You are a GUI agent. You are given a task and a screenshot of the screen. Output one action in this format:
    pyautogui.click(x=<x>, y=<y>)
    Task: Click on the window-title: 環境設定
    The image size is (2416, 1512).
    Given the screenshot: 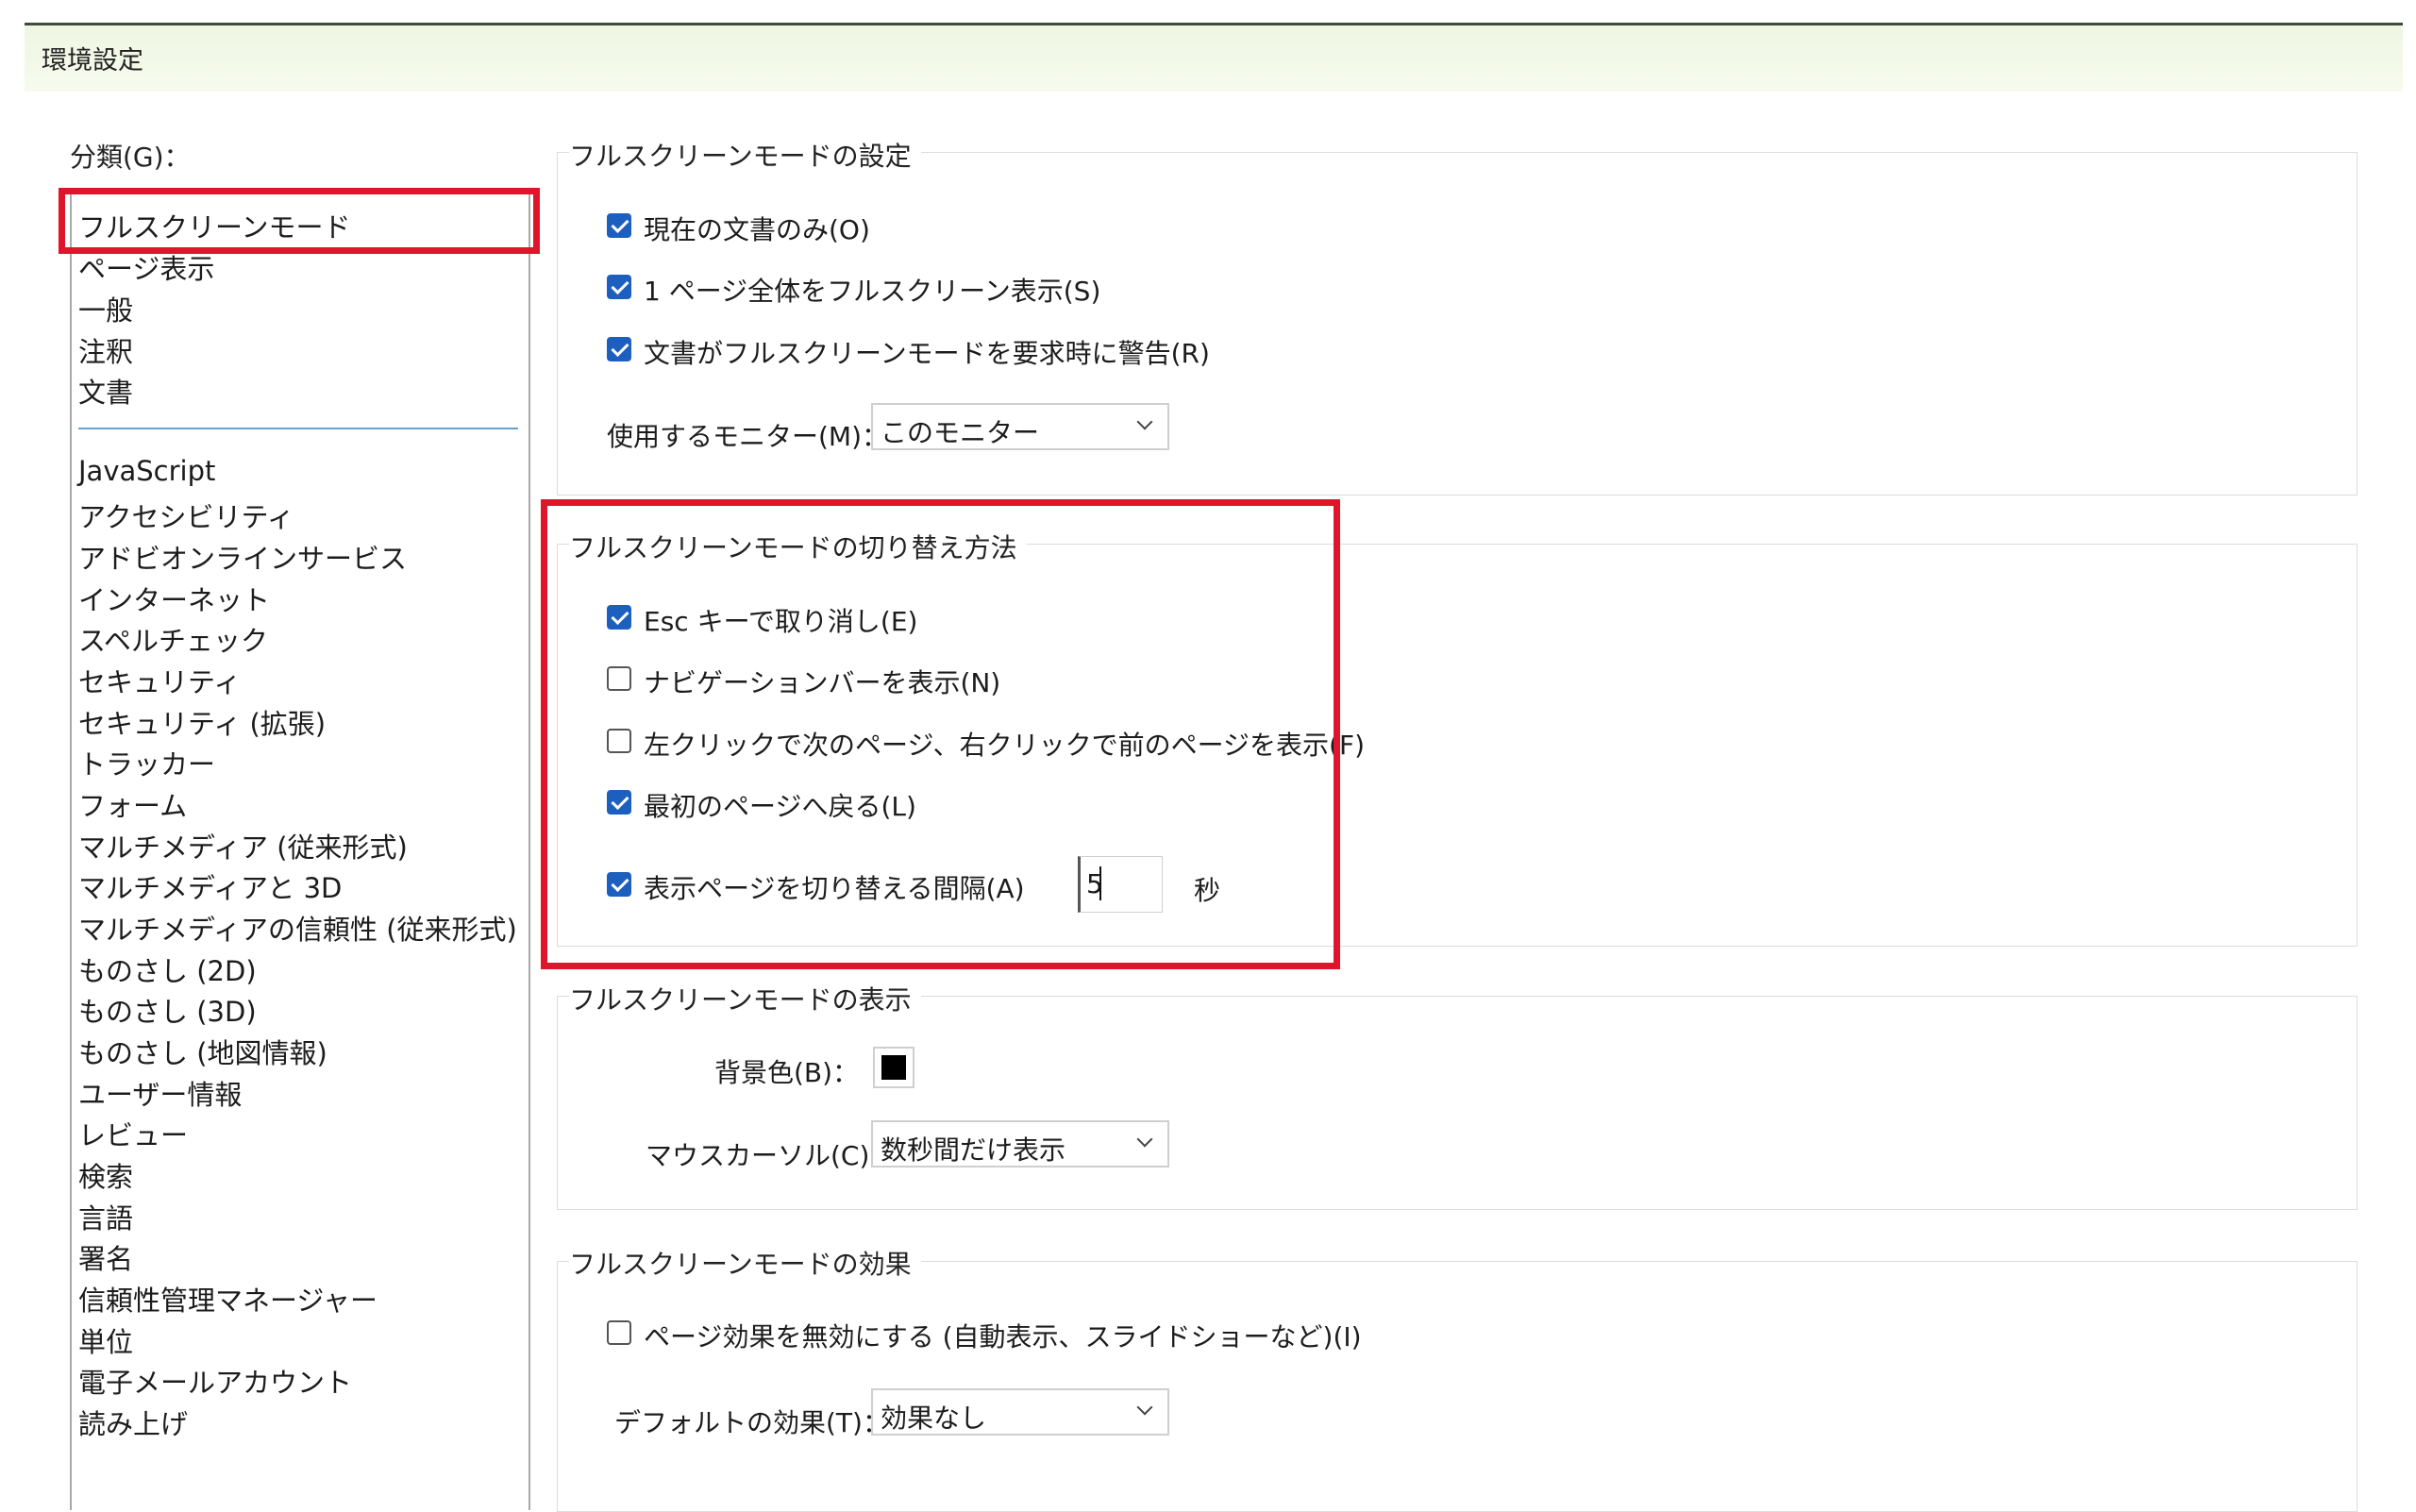 What is the action you would take?
    pyautogui.click(x=93, y=61)
    